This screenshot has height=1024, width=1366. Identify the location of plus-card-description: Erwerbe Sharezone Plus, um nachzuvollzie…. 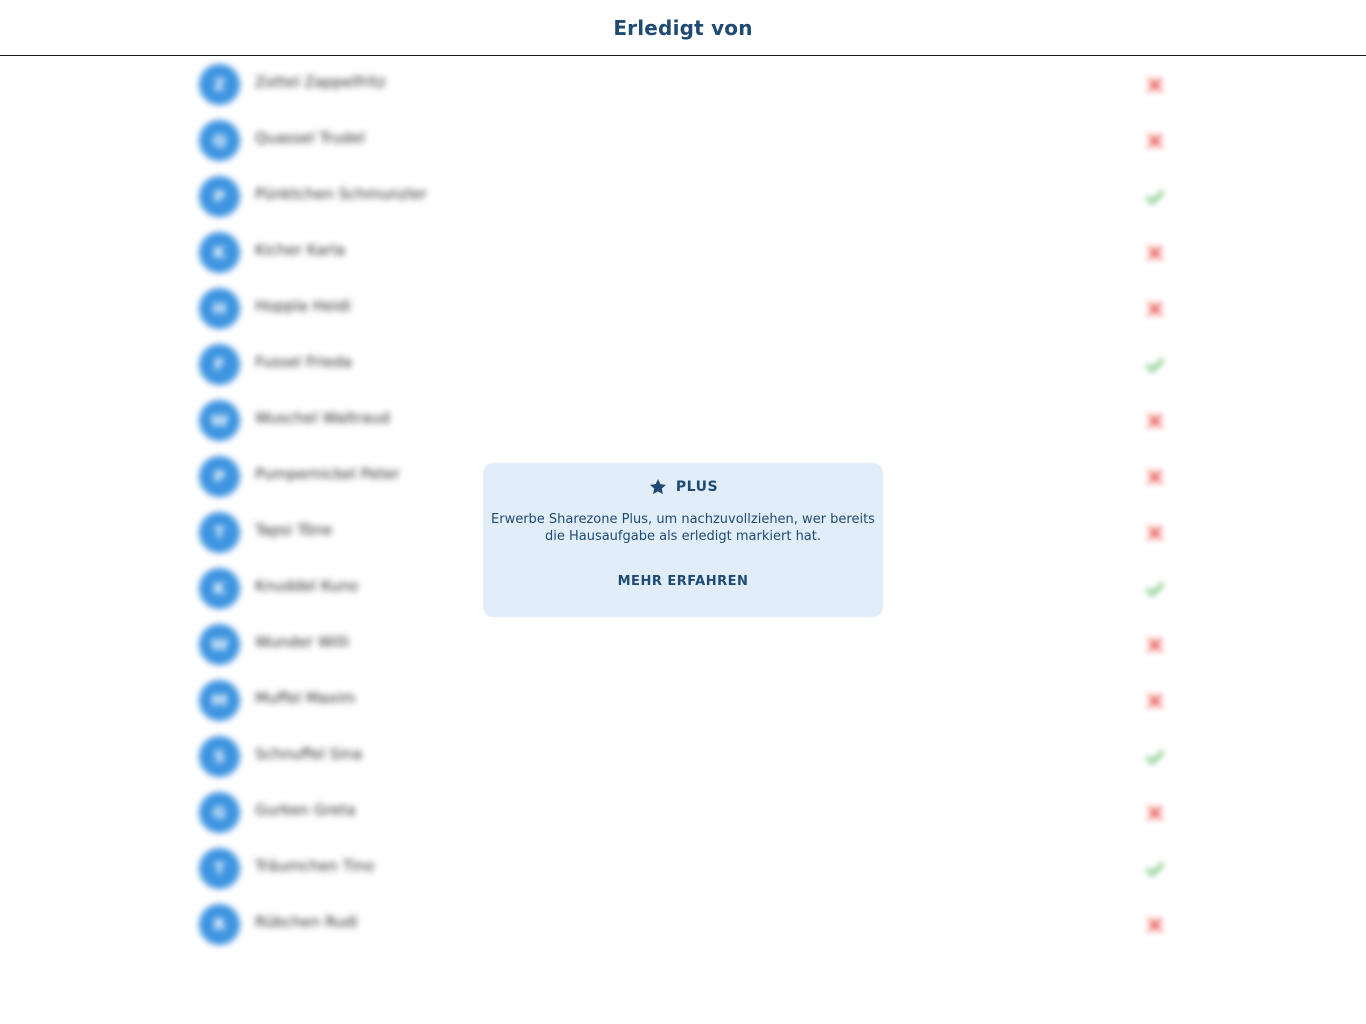
(683, 528).